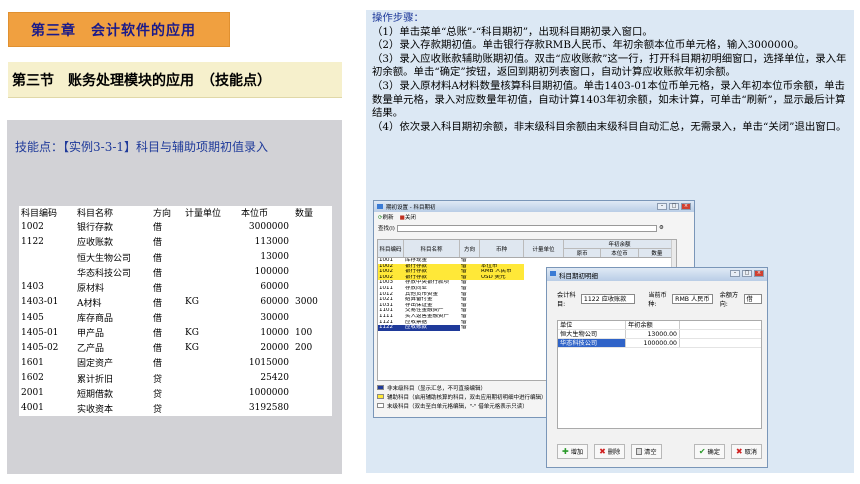 The height and width of the screenshot is (484, 860). Describe the element at coordinates (752, 299) in the screenshot. I see `direction-field: 借` at that location.